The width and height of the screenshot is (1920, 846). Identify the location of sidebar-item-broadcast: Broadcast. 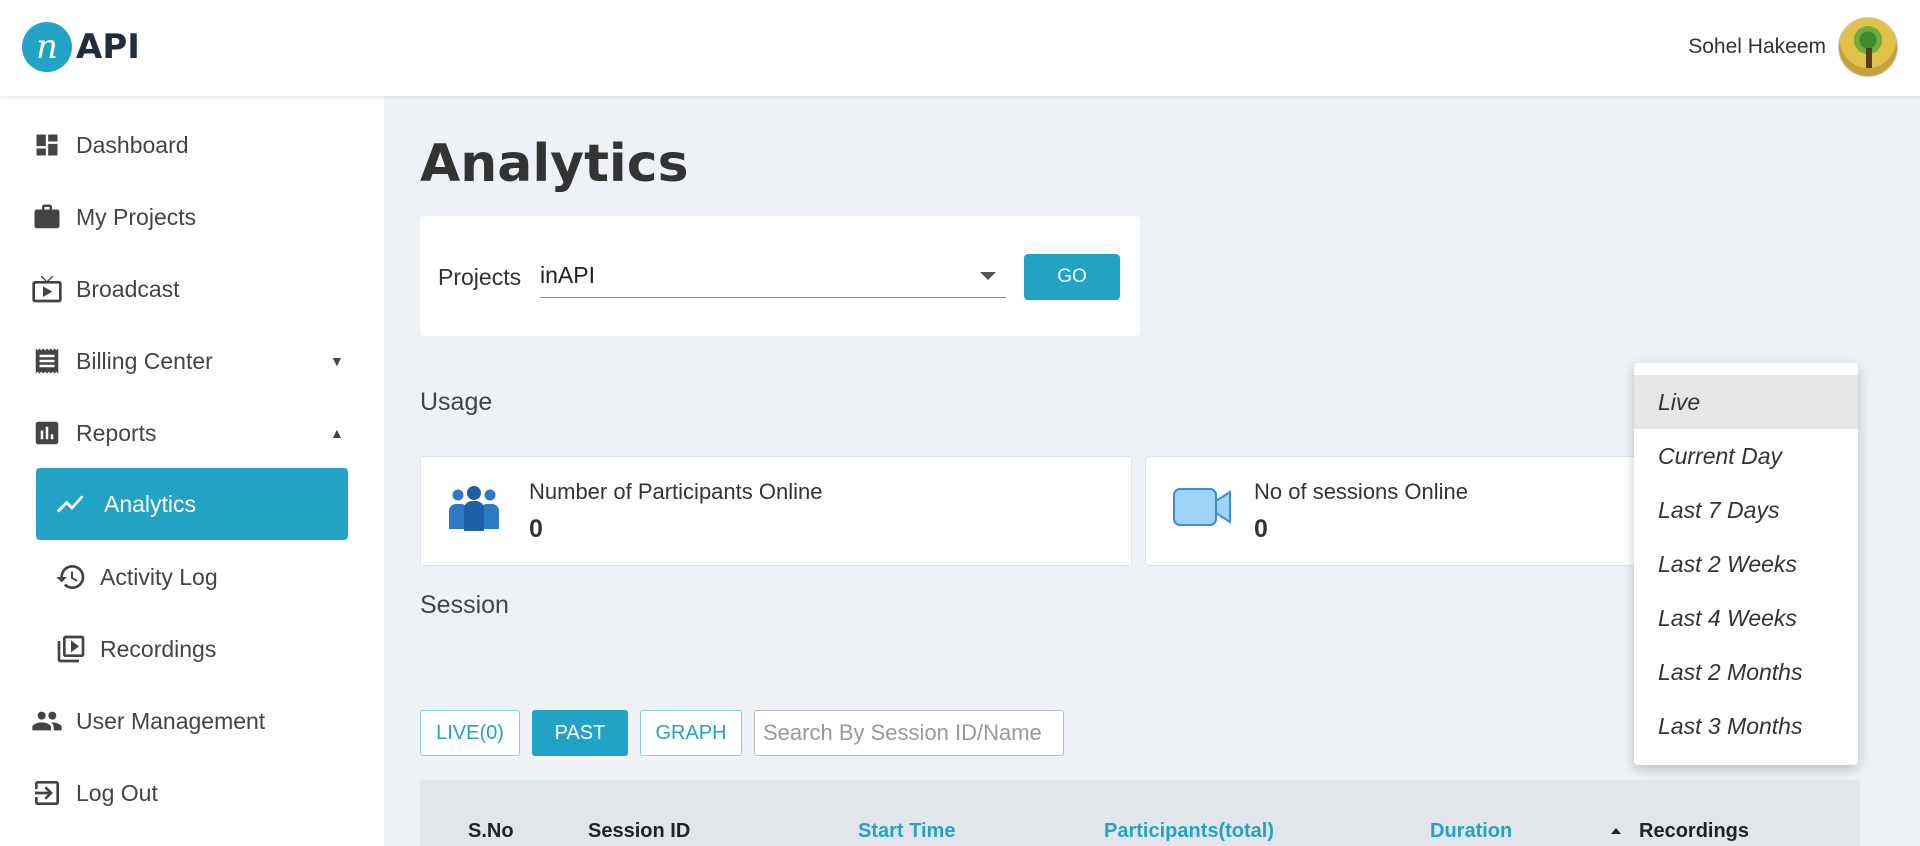
(105, 289).